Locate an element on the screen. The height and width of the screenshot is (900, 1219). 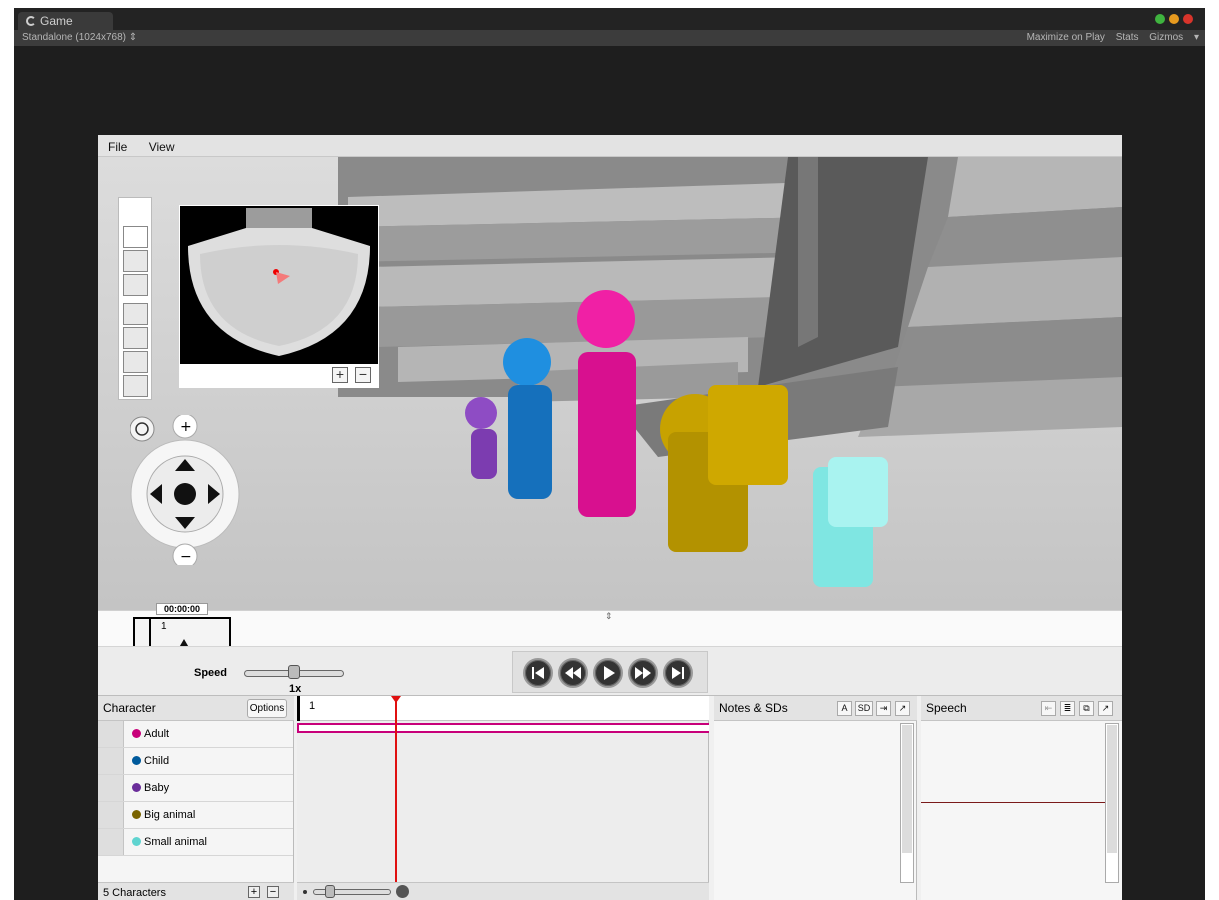
zoom-icon is located at coordinates (1160, 19).